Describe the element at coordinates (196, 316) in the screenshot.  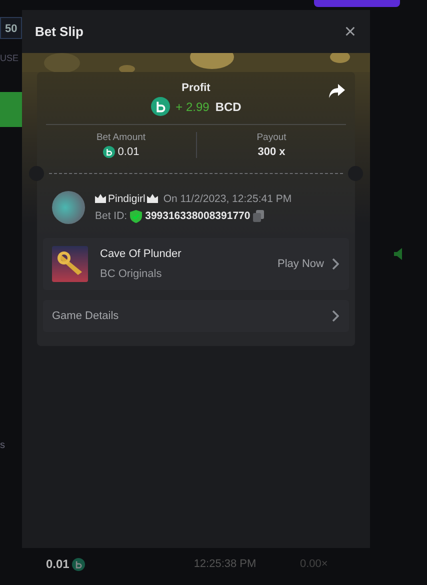
I see `game-details-button: Game Details` at that location.